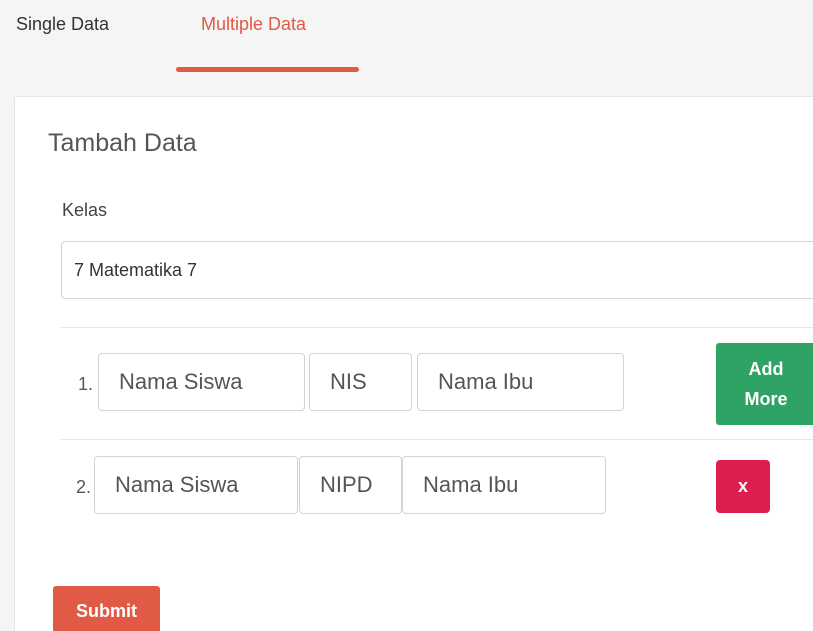  Describe the element at coordinates (122, 143) in the screenshot. I see `page-title: Tambah Data` at that location.